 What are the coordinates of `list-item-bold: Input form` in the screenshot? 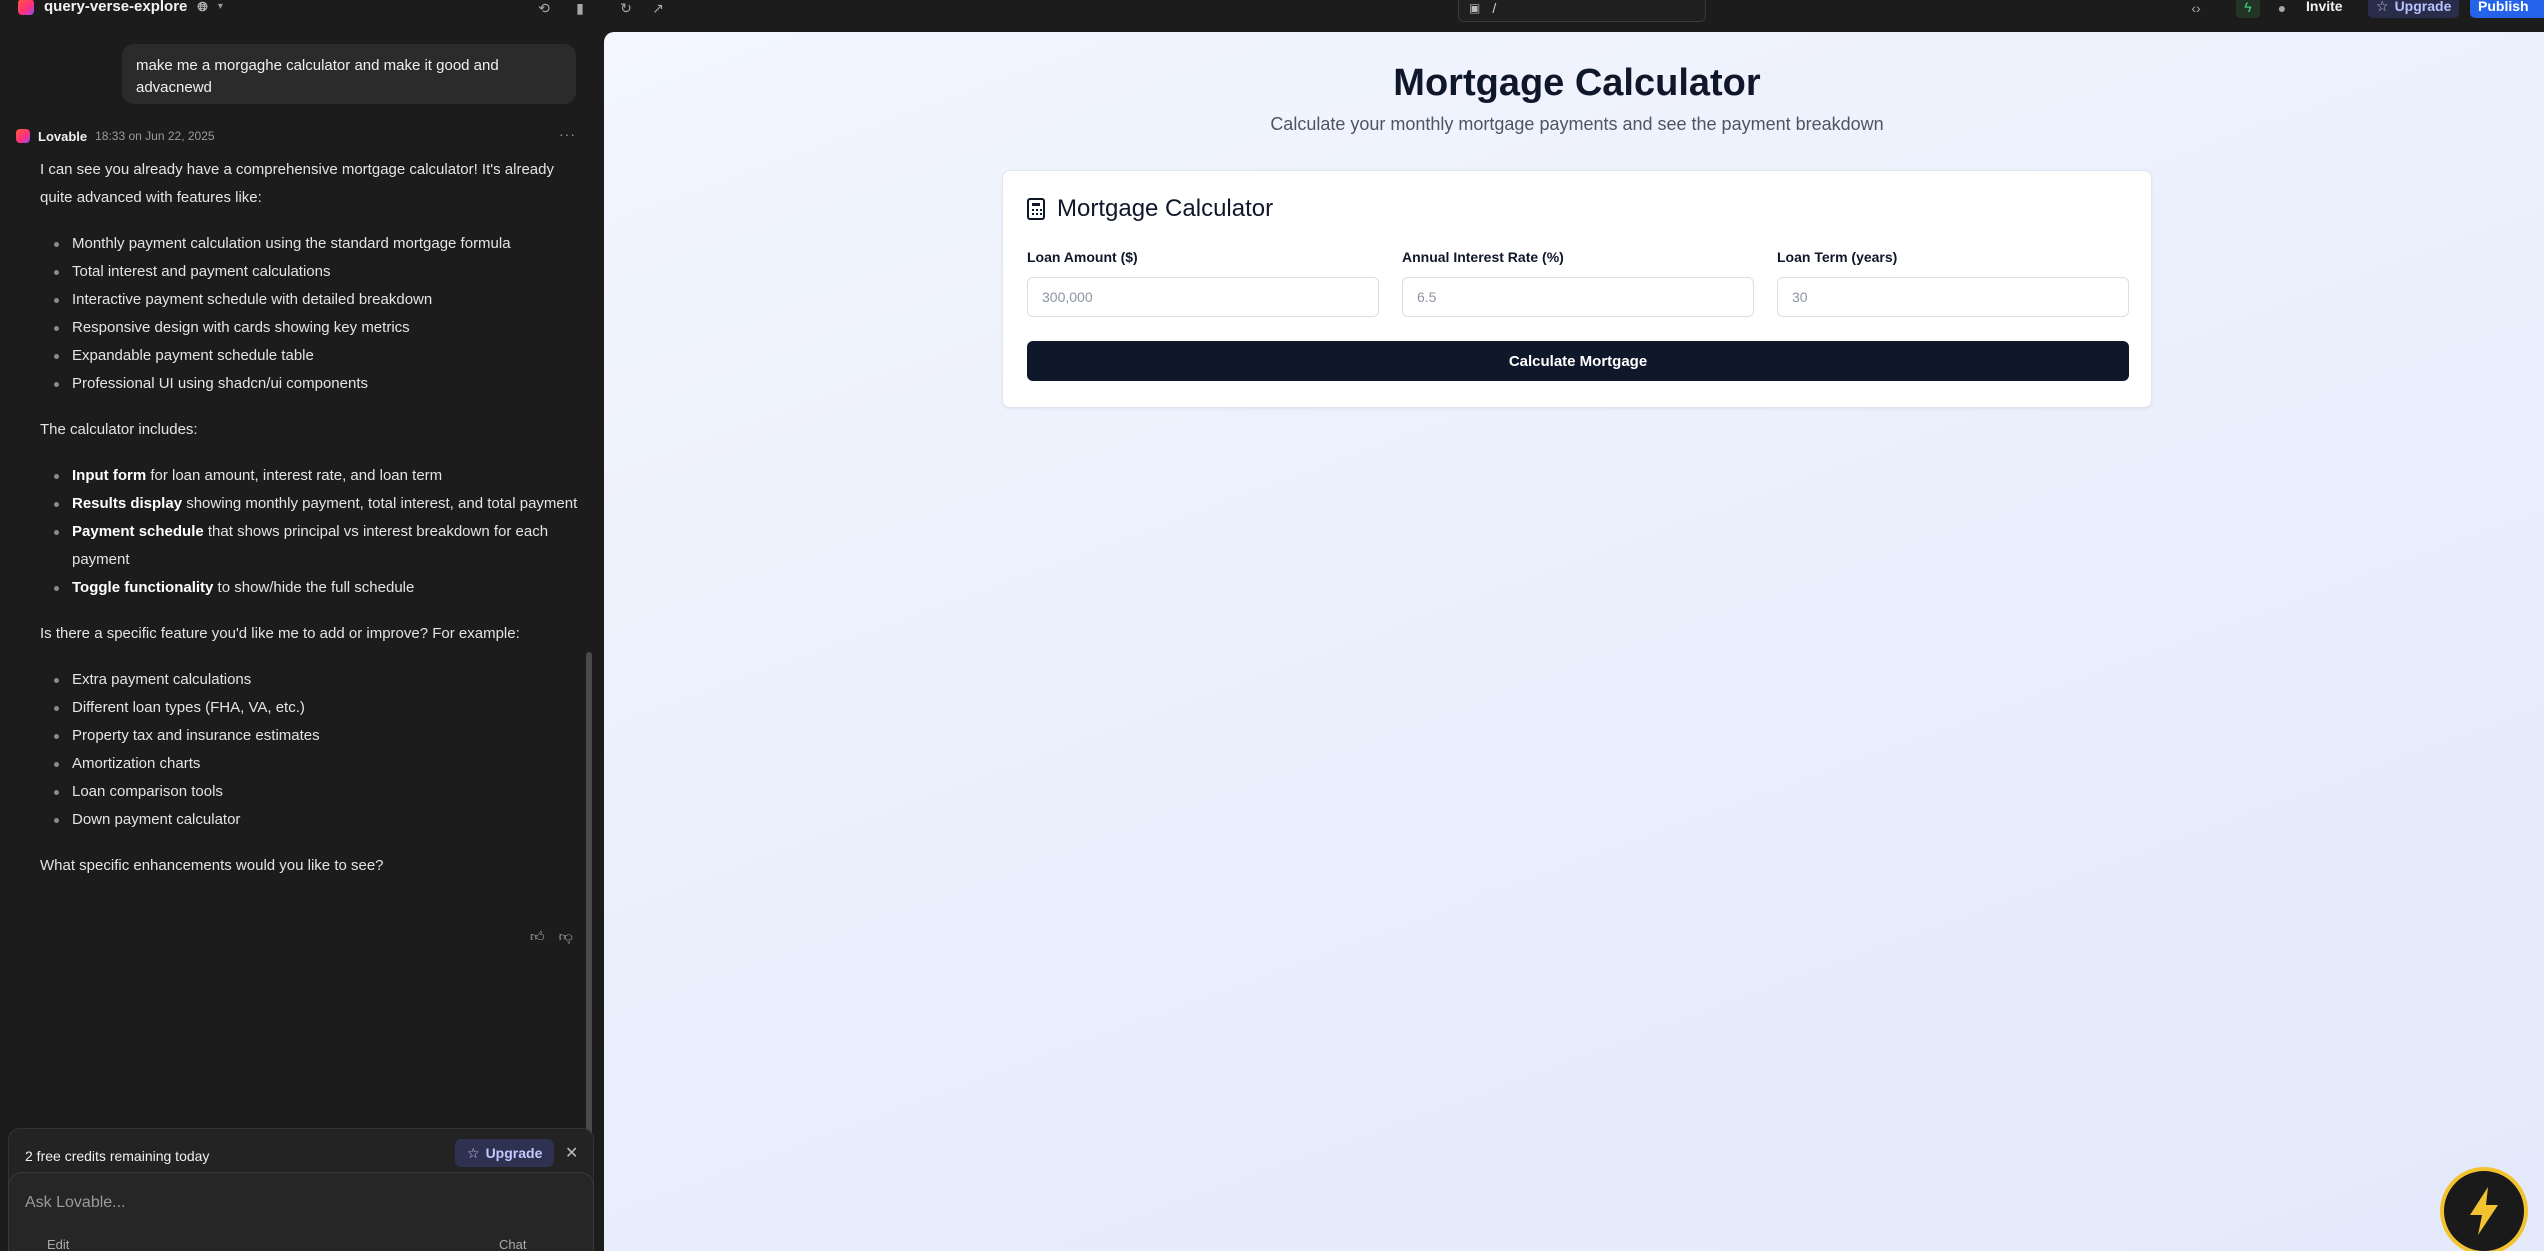 It's located at (109, 475).